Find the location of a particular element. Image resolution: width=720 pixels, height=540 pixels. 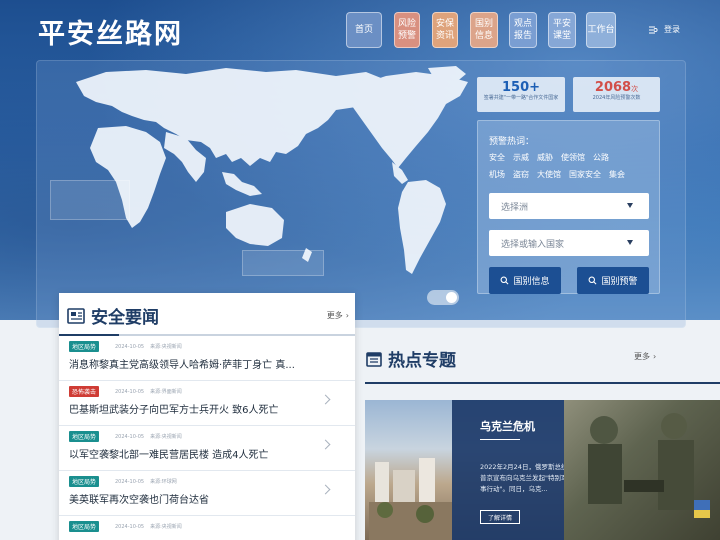

hot-word: 盗窃 is located at coordinates (521, 174).